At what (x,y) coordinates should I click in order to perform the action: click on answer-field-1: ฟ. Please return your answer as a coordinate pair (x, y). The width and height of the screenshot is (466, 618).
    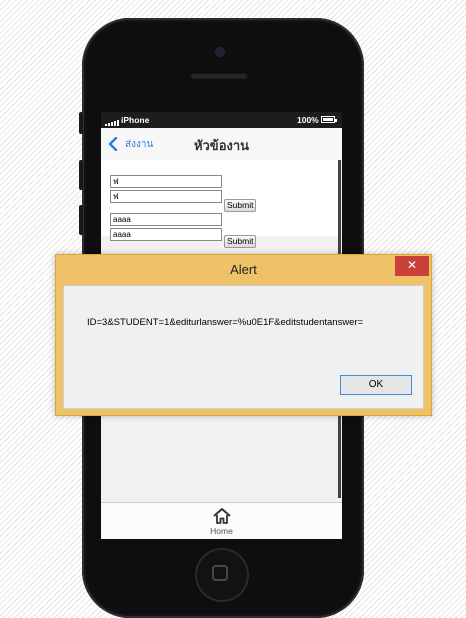
    Looking at the image, I should click on (166, 181).